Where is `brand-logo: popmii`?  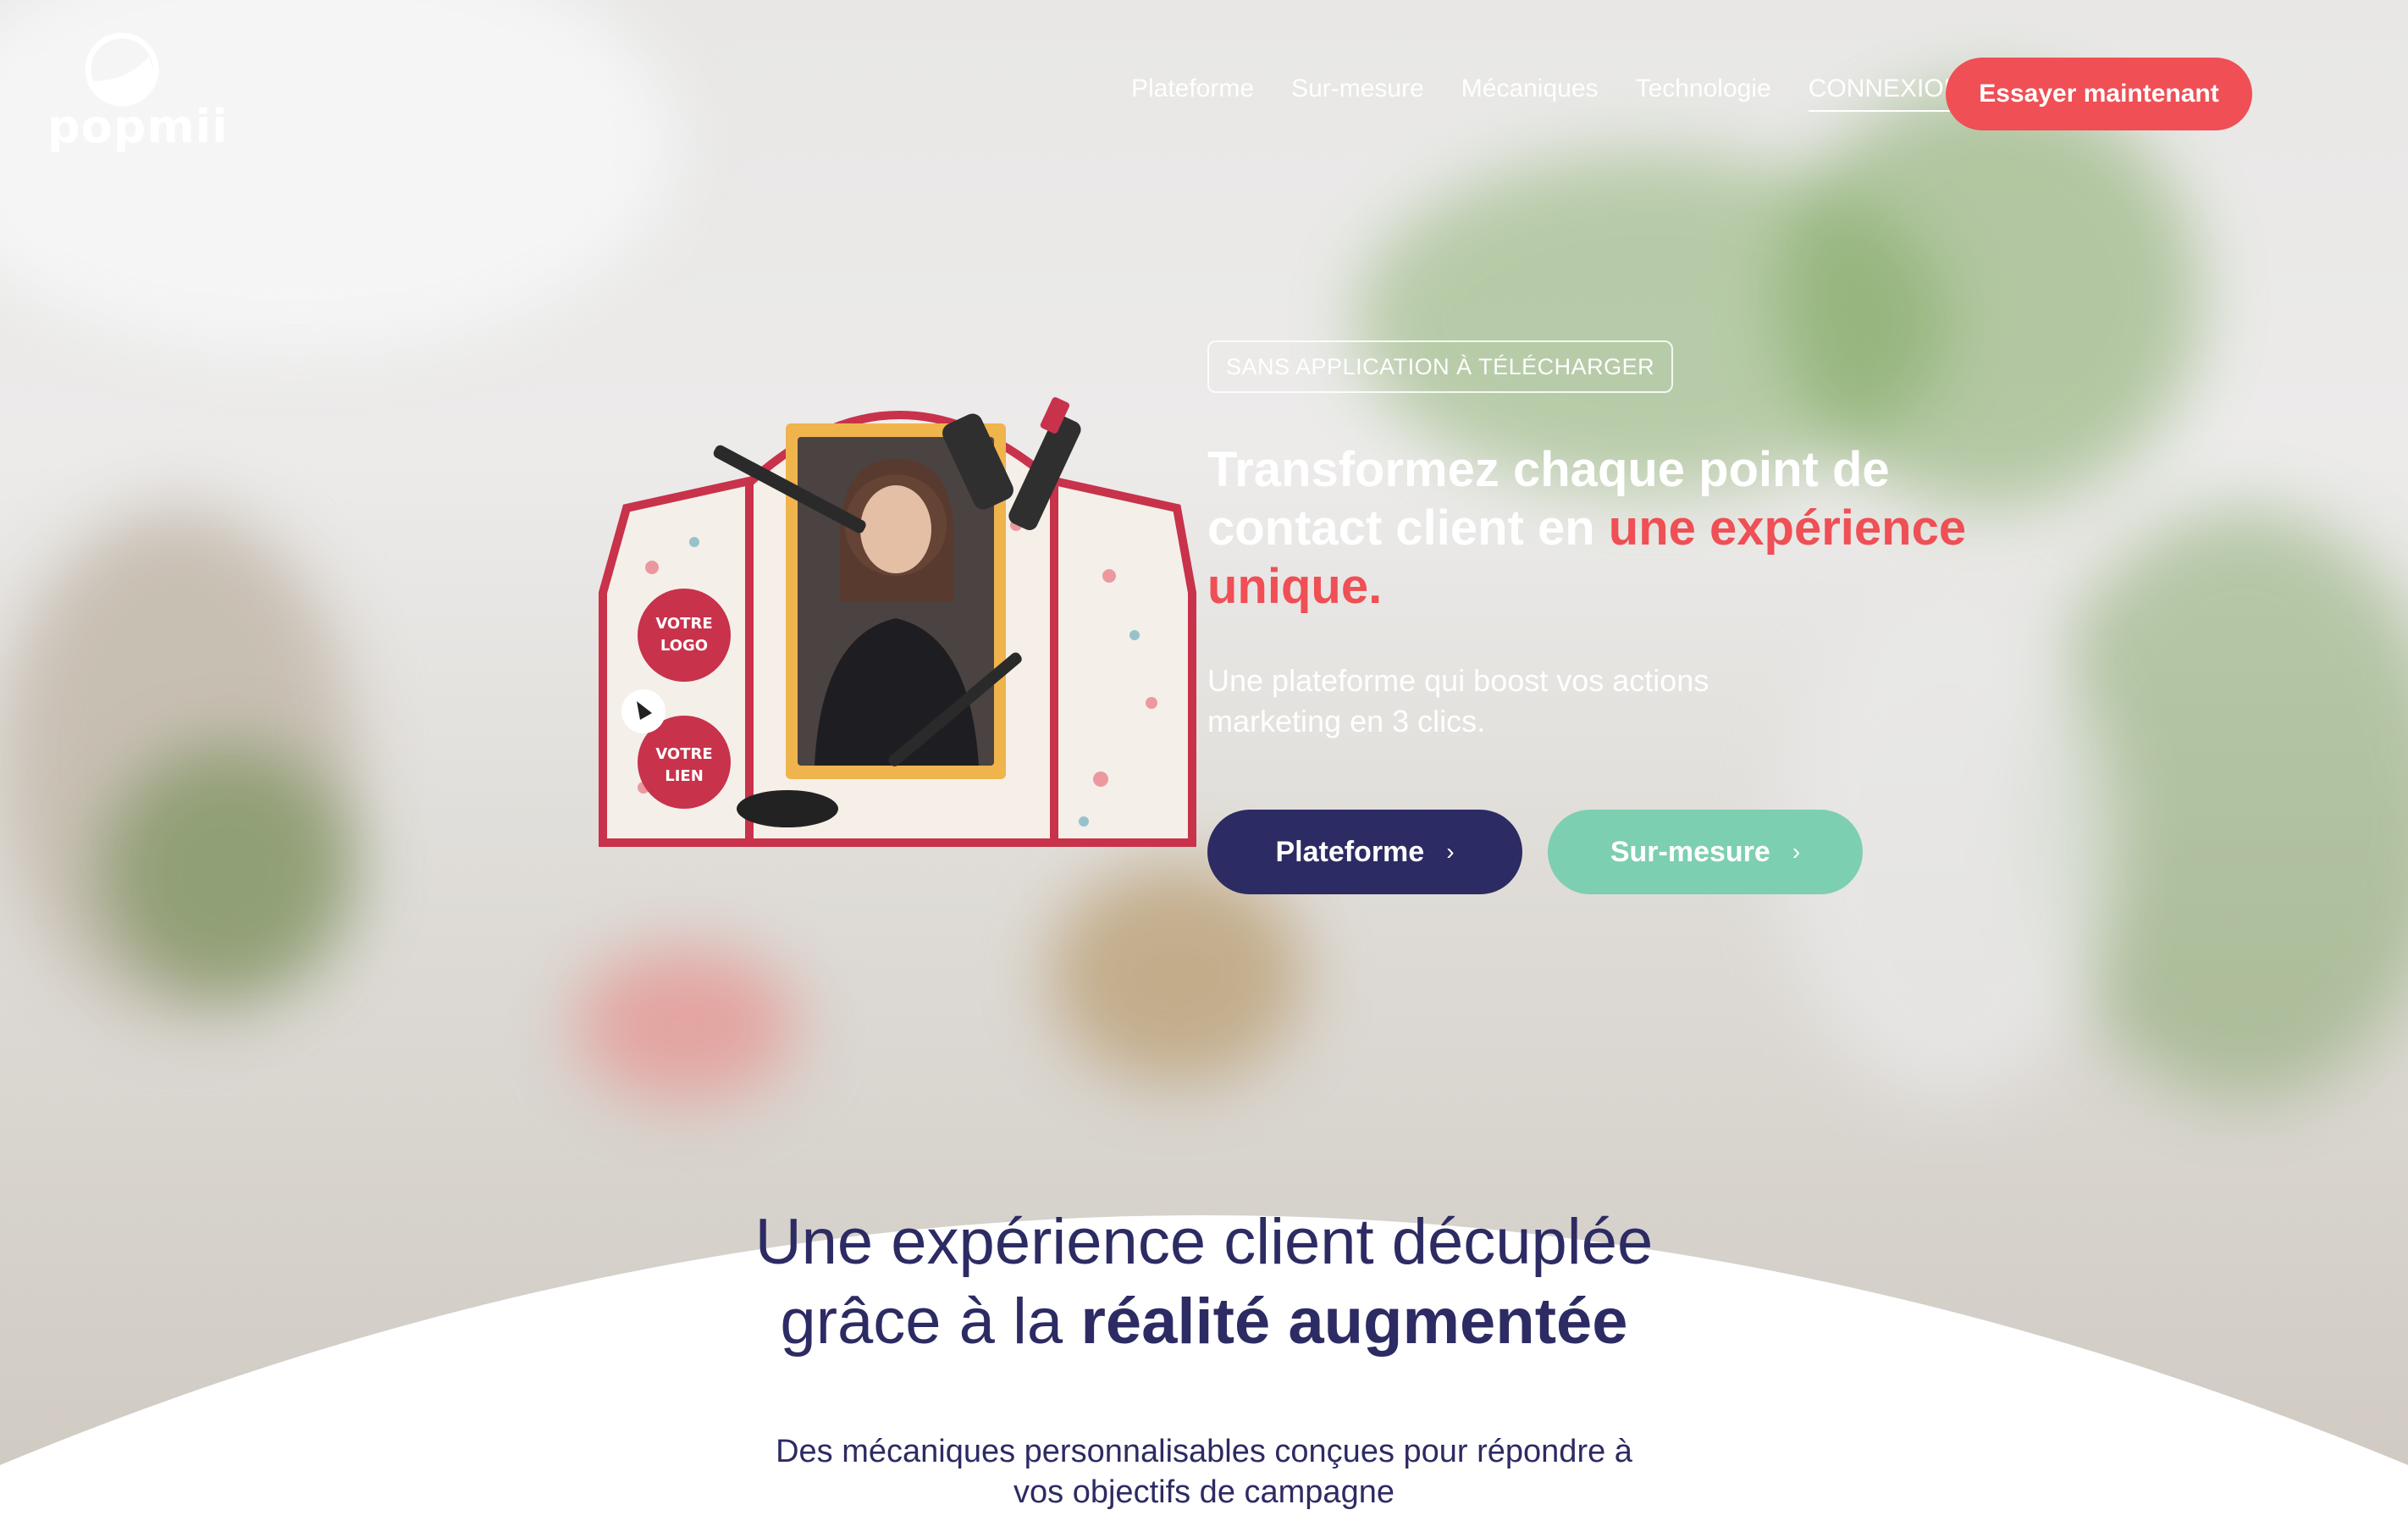 brand-logo: popmii is located at coordinates (138, 94).